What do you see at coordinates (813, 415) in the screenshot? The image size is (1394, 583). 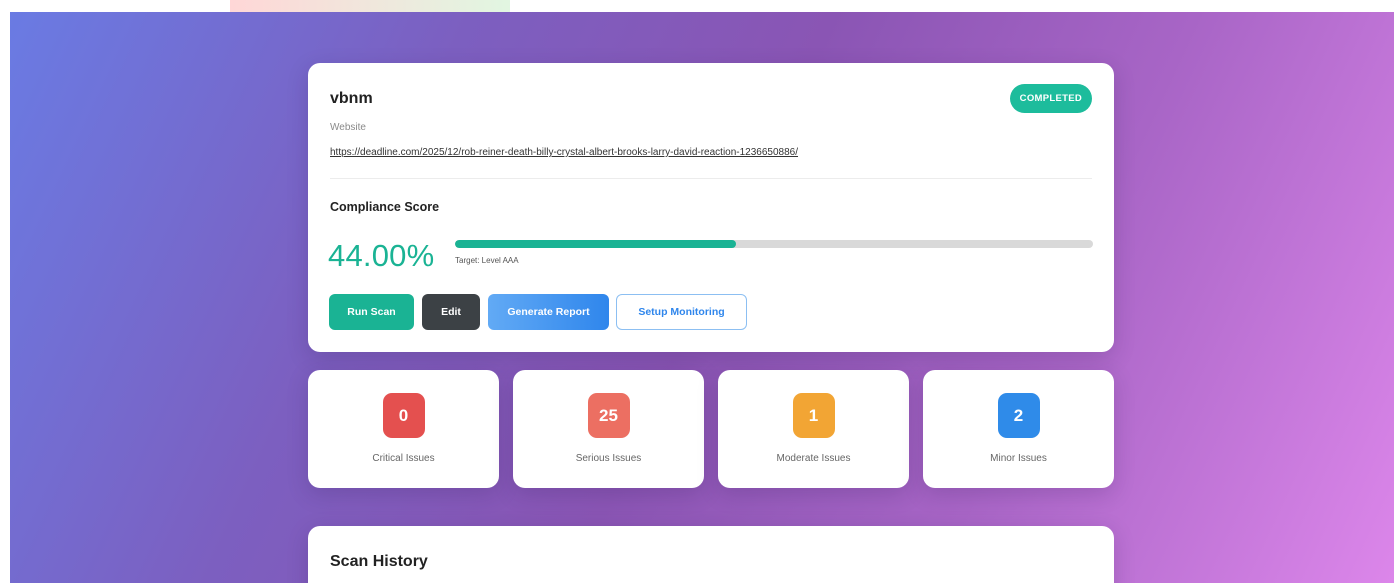 I see `moderate-issues-count: 1` at bounding box center [813, 415].